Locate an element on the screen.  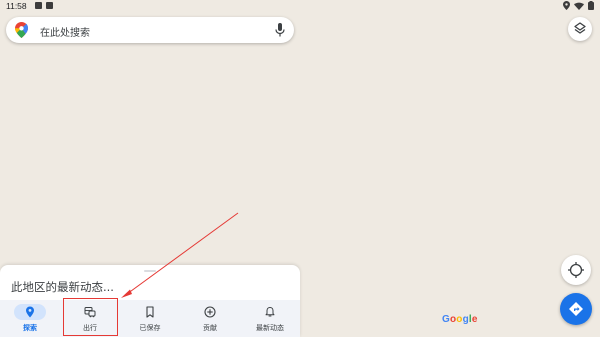
battery-icon is located at coordinates (591, 5).